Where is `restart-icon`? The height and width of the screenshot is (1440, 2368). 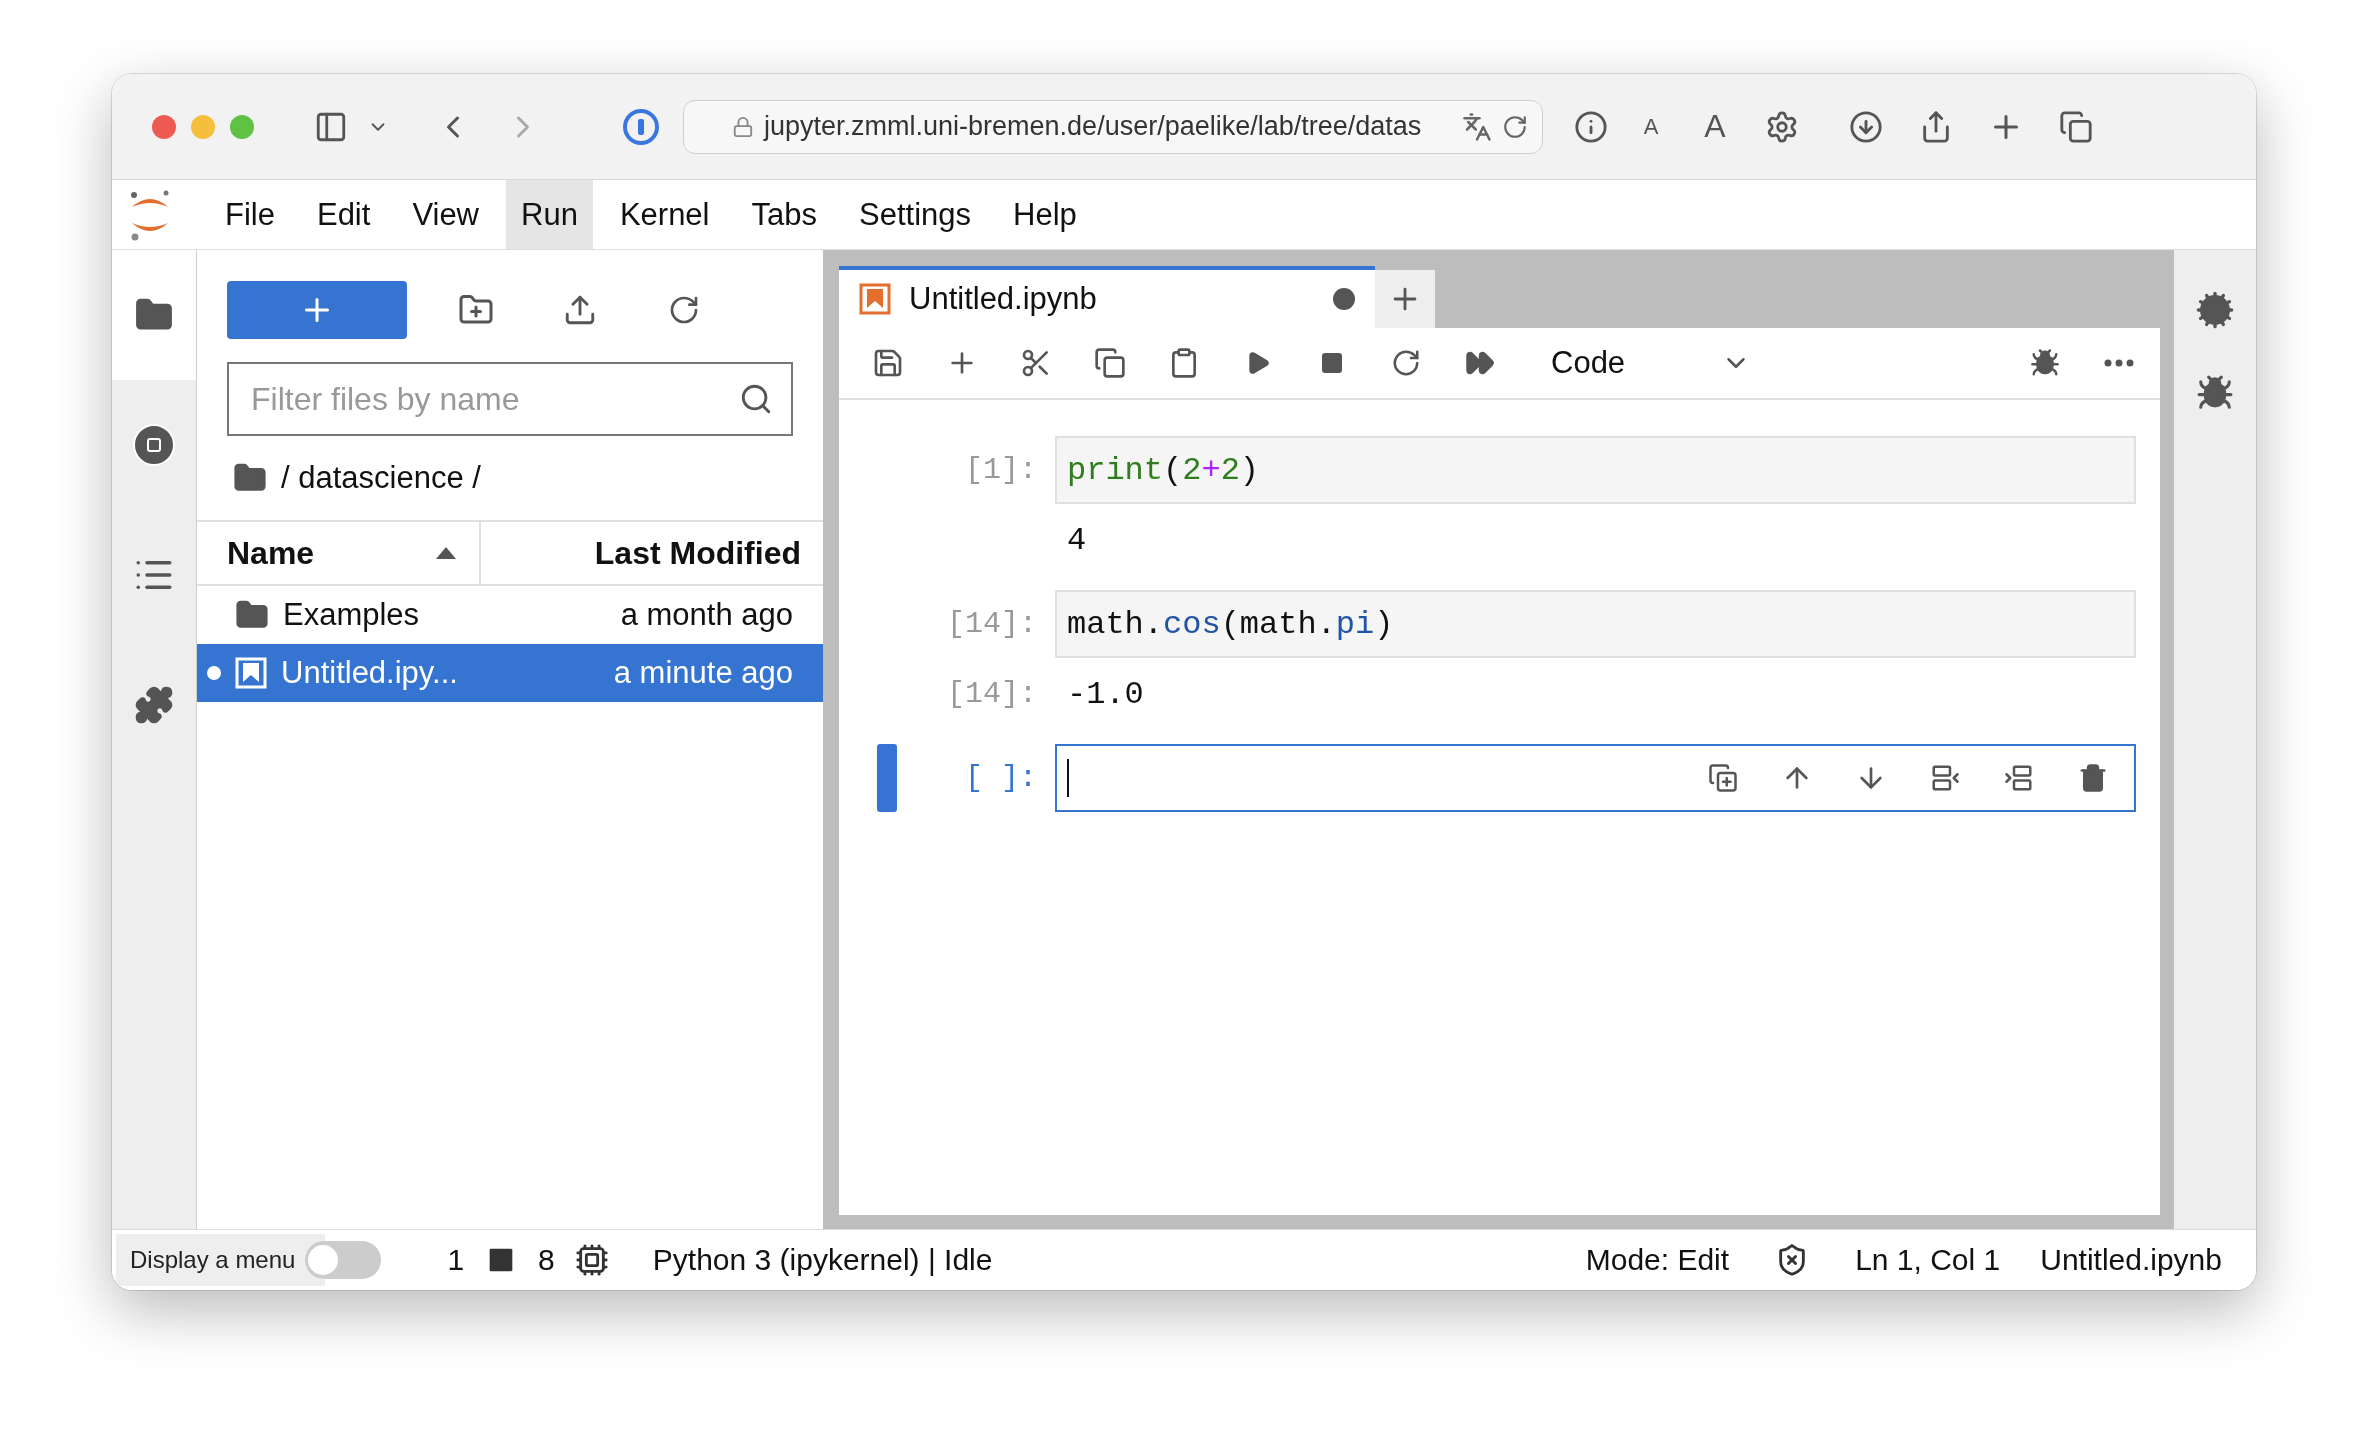 restart-icon is located at coordinates (1406, 363).